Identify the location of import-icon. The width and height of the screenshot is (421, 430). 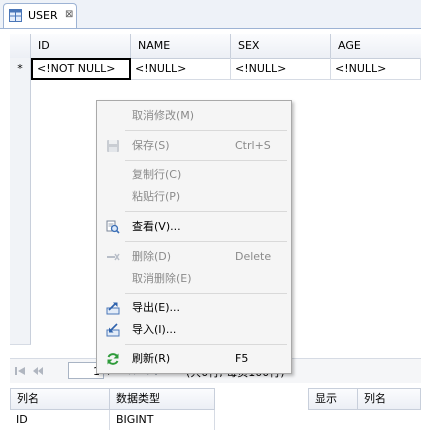
(113, 330).